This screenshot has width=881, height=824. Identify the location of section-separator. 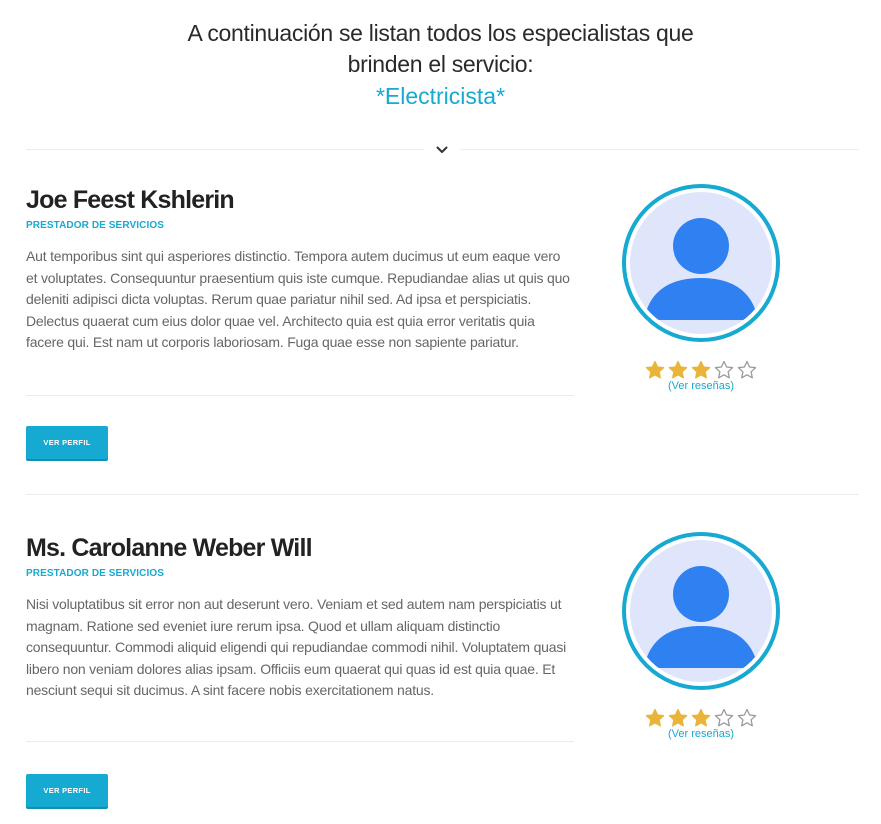
(442, 494).